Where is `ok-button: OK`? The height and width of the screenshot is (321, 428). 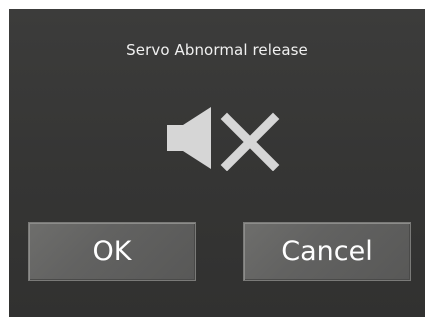 ok-button: OK is located at coordinates (112, 251).